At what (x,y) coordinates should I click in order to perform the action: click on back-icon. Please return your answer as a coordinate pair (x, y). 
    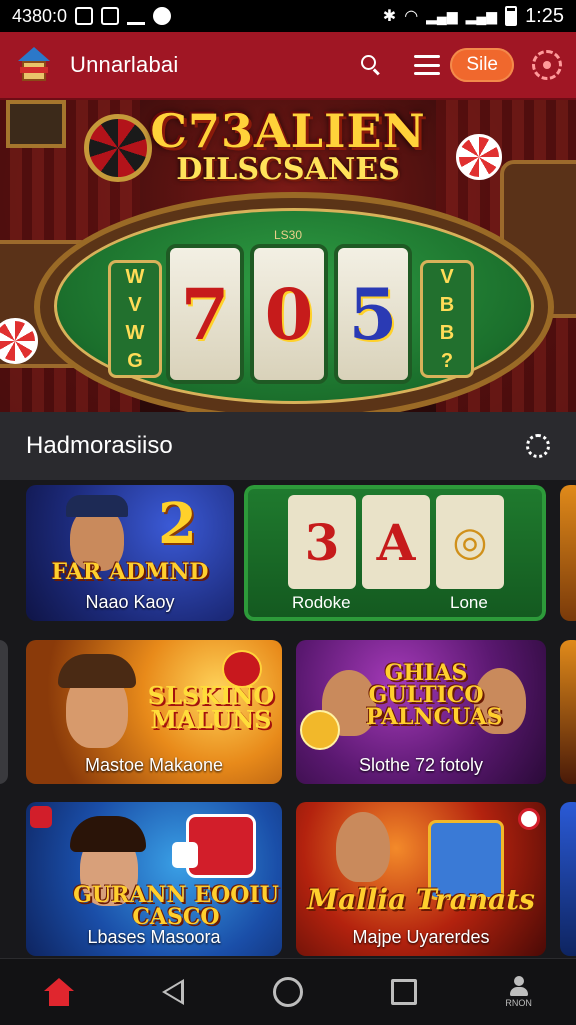
    Looking at the image, I should click on (173, 992).